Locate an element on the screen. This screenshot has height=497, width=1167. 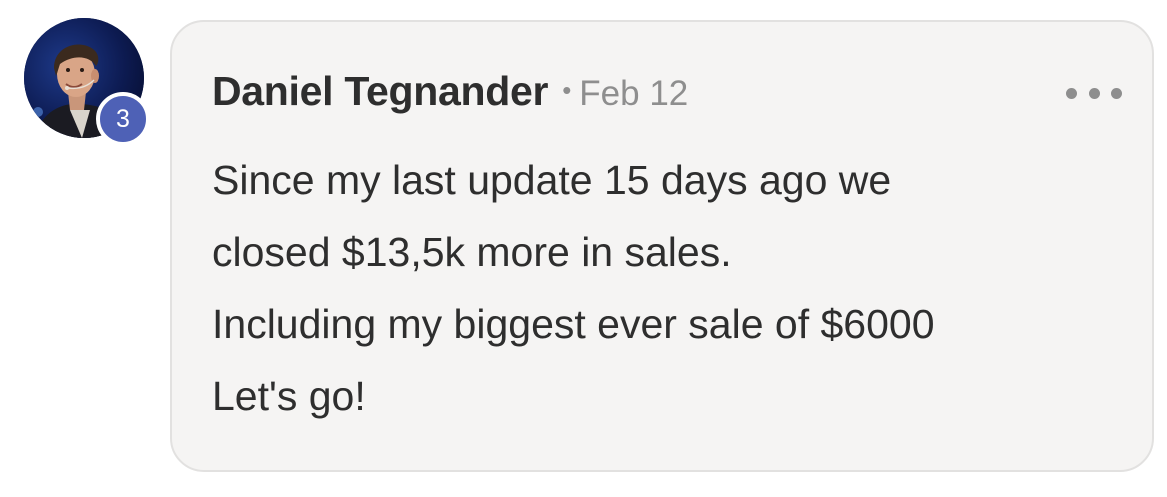
post-date: Feb 12 is located at coordinates (633, 94).